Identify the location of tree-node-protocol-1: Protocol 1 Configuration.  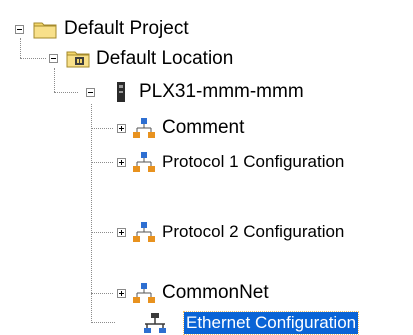
(253, 162).